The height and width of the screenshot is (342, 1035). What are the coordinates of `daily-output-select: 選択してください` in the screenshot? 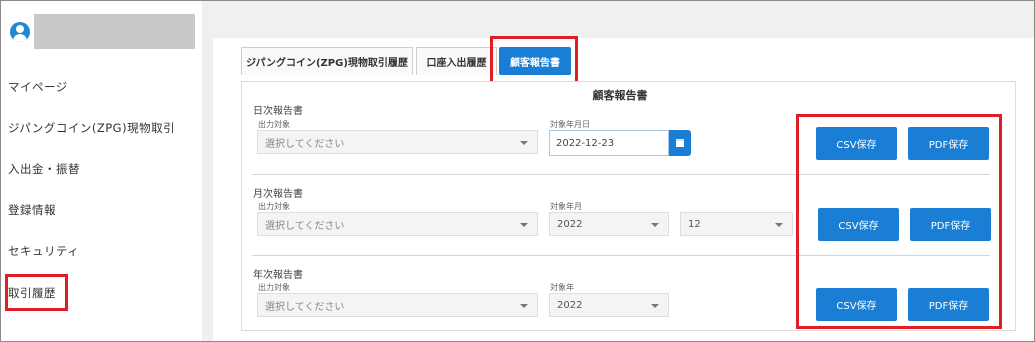 It's located at (397, 142).